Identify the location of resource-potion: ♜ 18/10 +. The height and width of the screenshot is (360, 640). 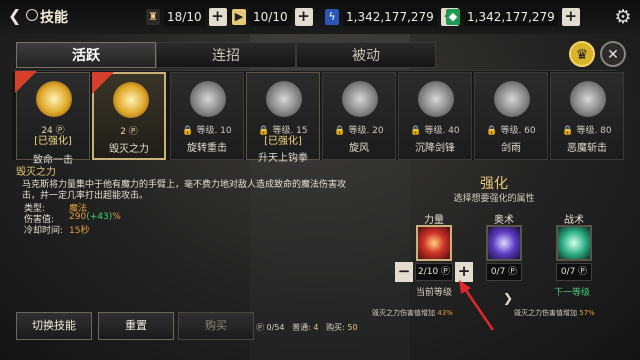
(186, 17).